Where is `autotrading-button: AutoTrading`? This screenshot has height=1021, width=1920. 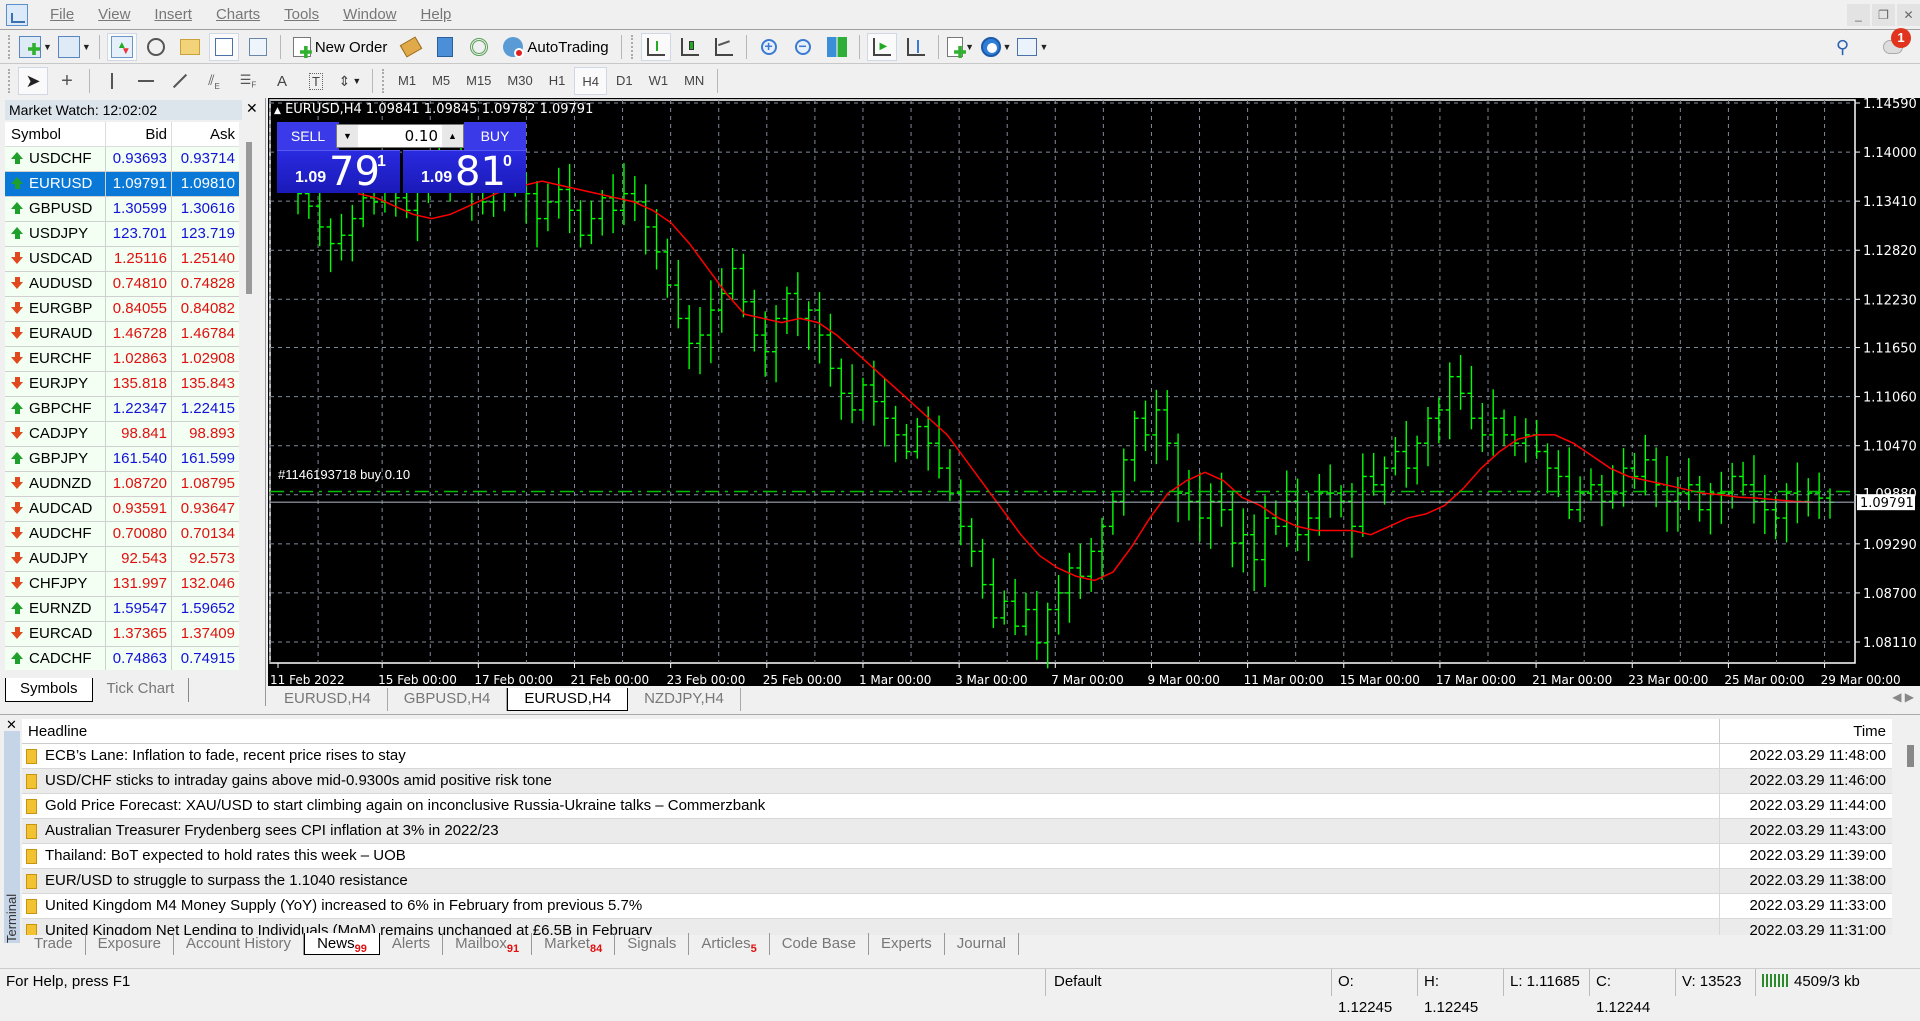
autotrading-button: AutoTrading is located at coordinates (555, 47).